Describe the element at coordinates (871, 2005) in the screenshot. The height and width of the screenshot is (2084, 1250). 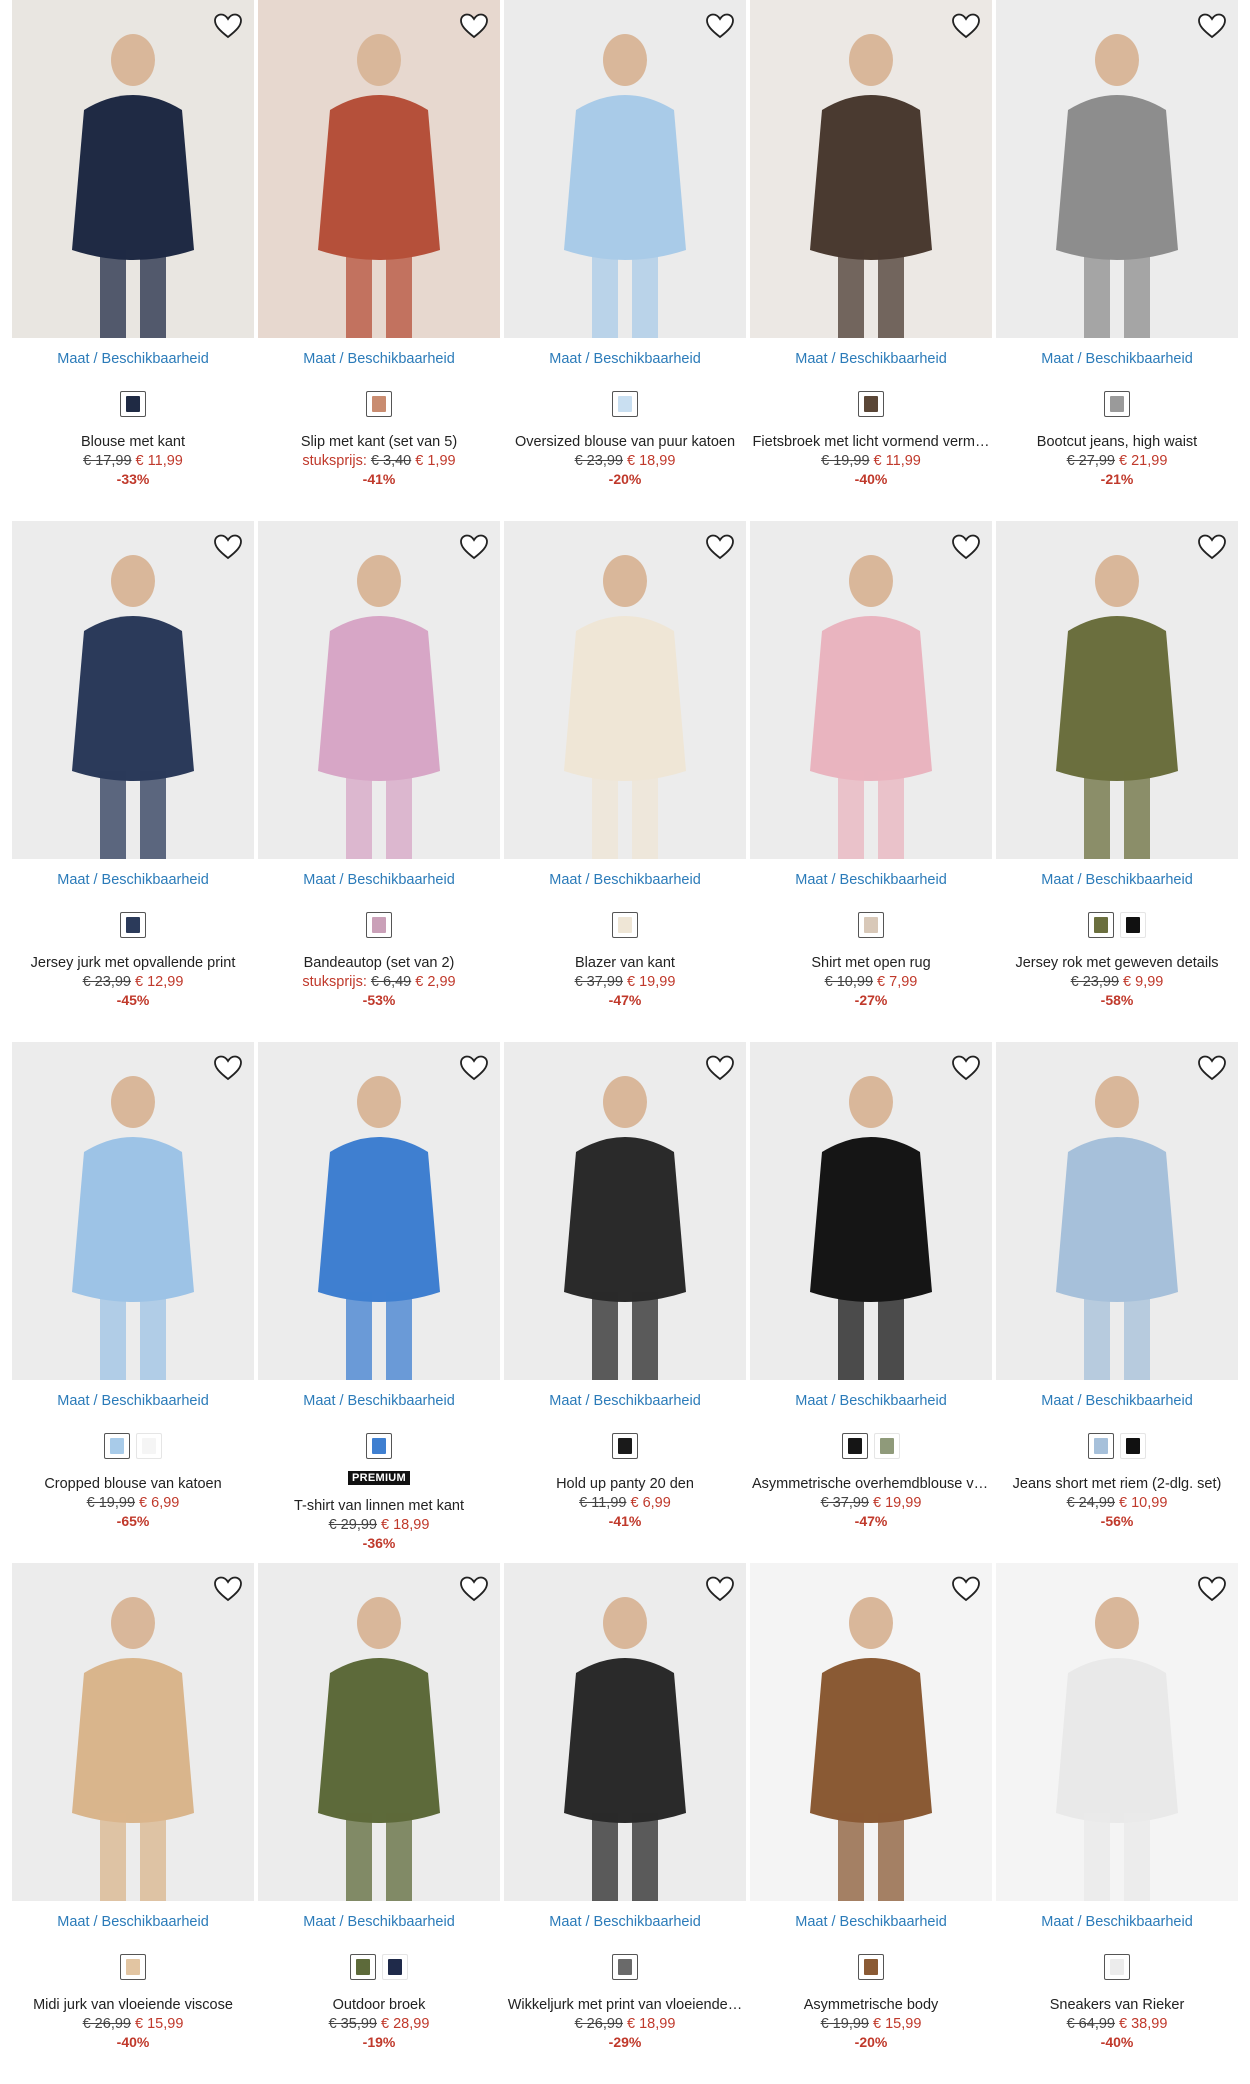
I see `product-name: Asymmetrische body` at that location.